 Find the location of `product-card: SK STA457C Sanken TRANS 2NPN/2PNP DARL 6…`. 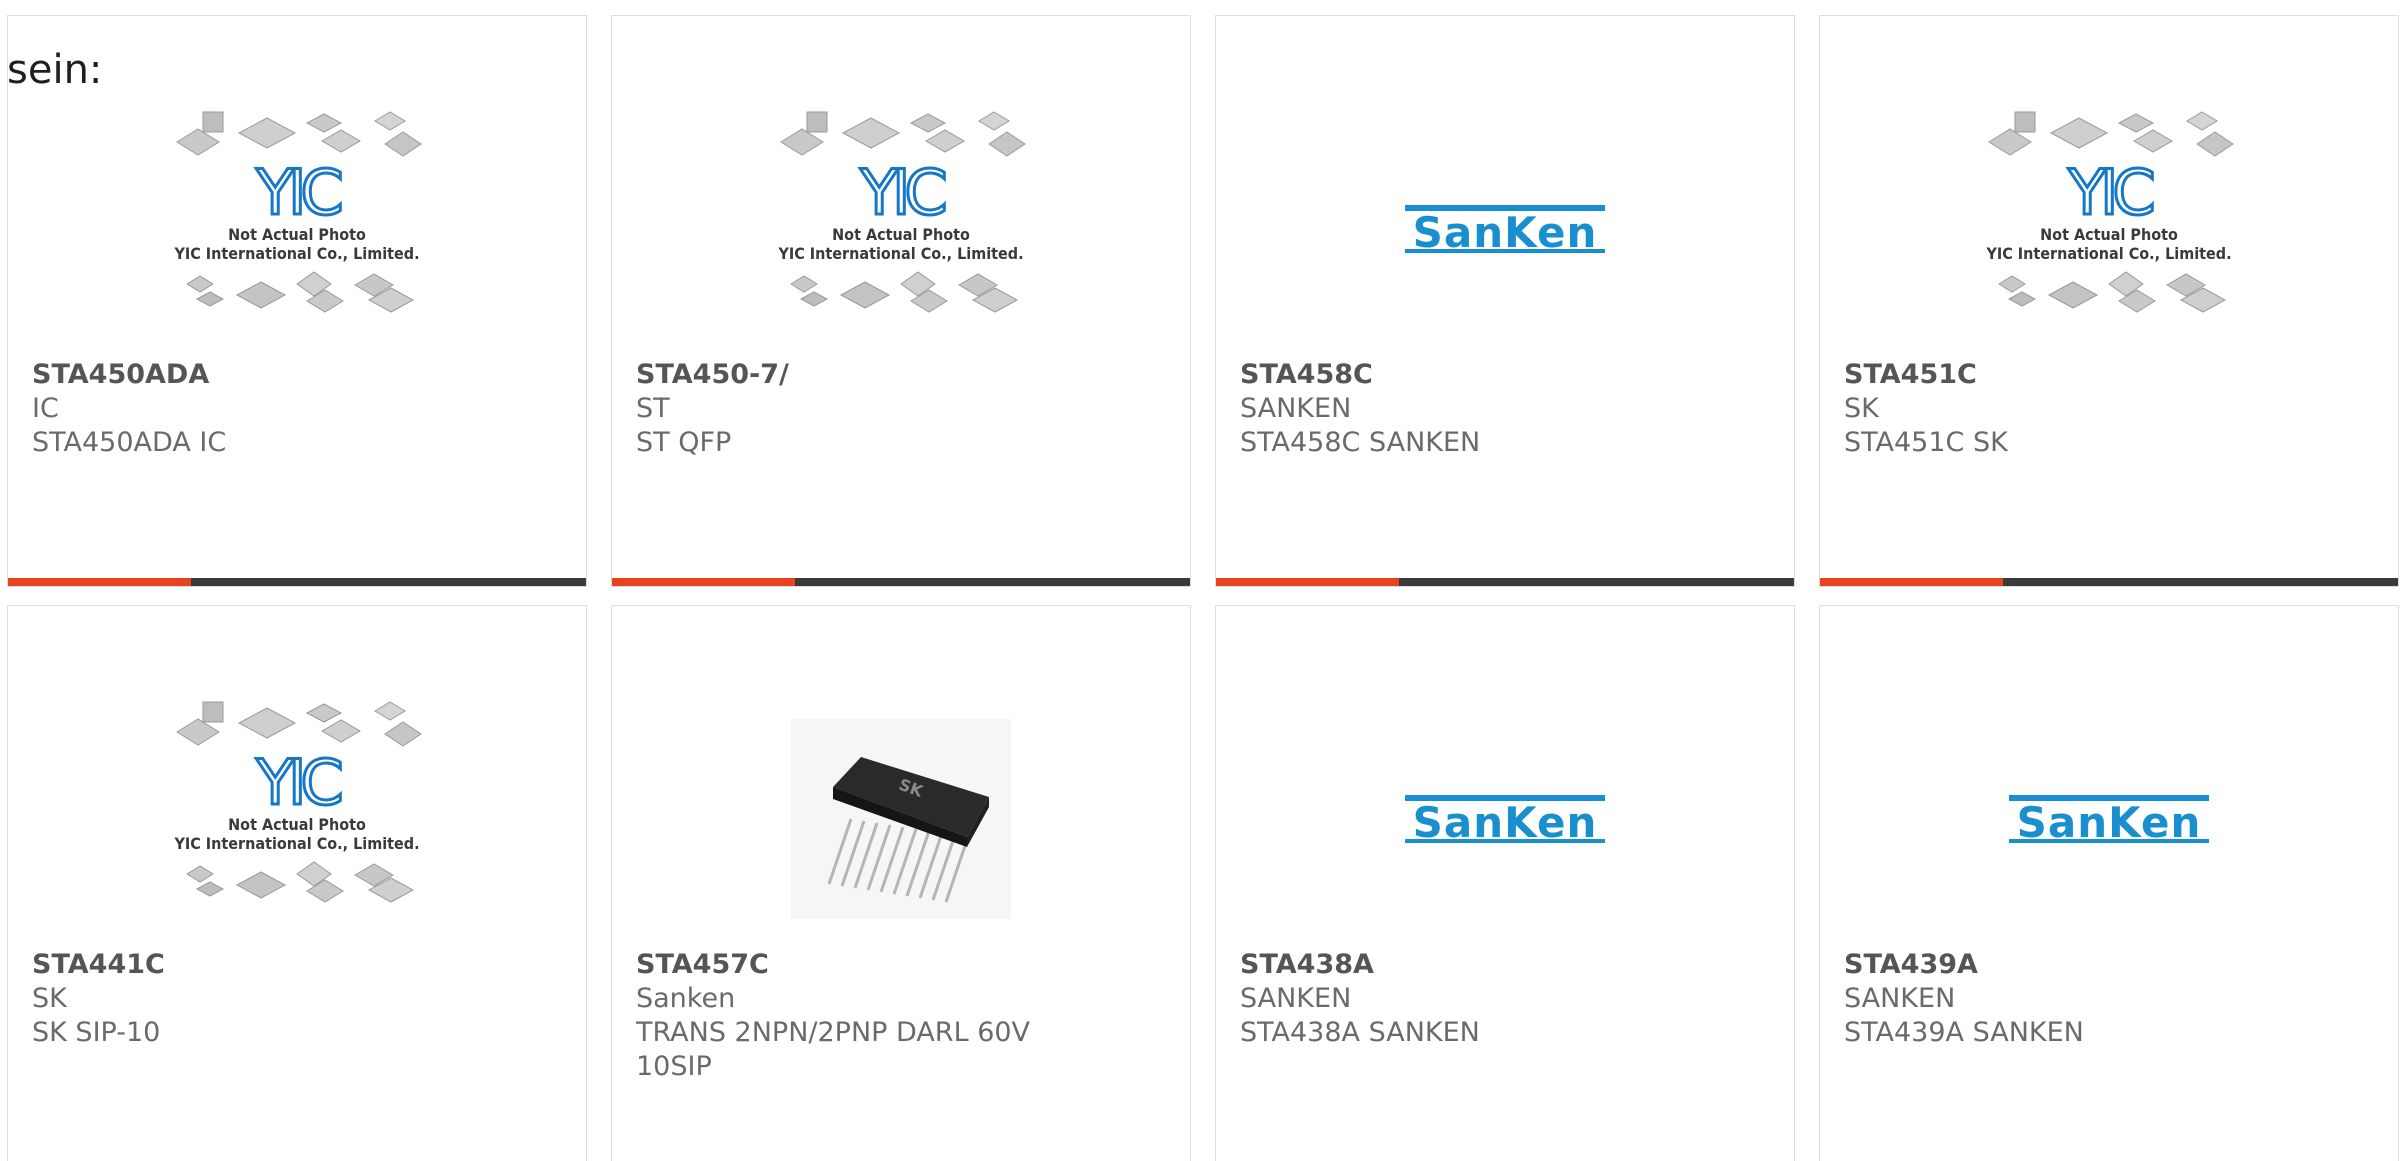

product-card: SK STA457C Sanken TRANS 2NPN/2PNP DARL 6… is located at coordinates (901, 883).